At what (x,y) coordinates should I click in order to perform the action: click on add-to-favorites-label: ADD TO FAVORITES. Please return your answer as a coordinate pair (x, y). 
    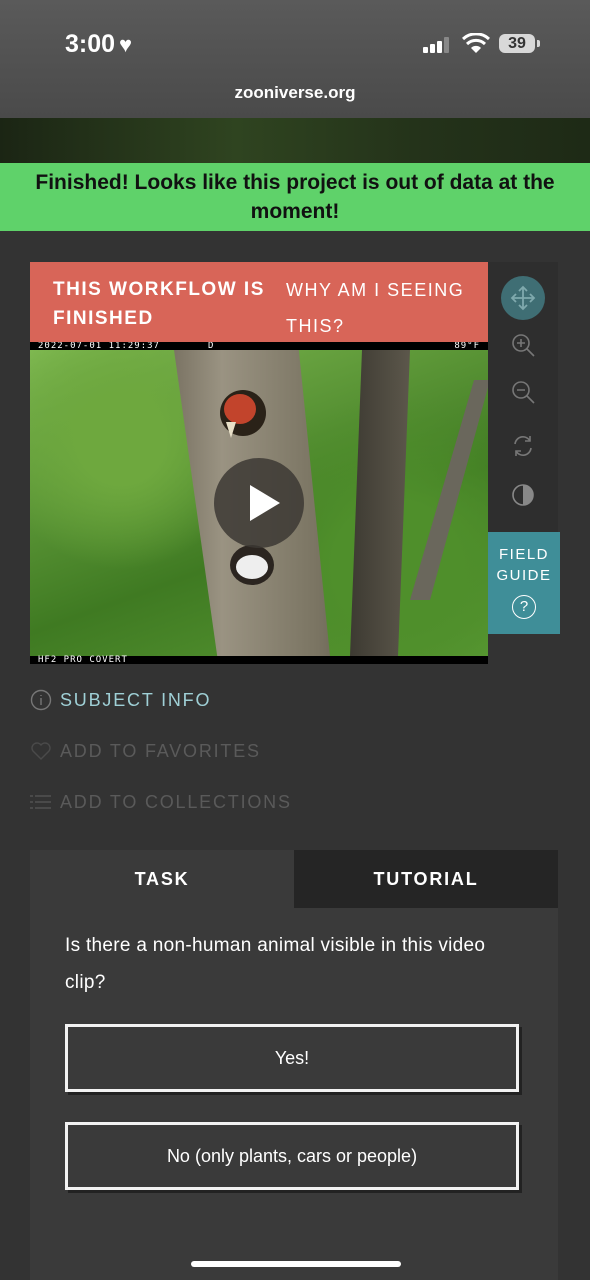
    Looking at the image, I should click on (160, 750).